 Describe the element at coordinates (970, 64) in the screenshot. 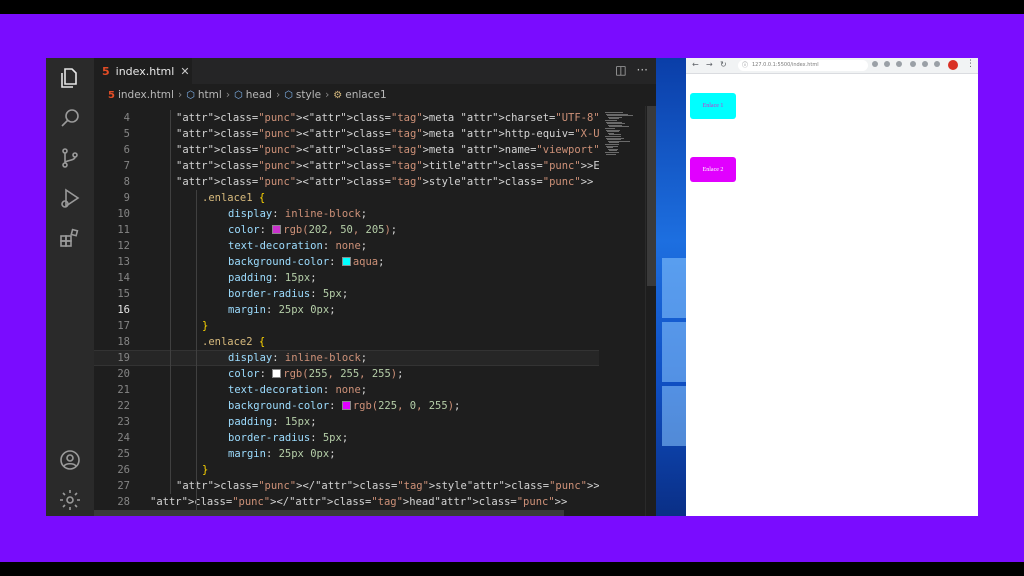

I see `browser-menu-icon: ⋮` at that location.